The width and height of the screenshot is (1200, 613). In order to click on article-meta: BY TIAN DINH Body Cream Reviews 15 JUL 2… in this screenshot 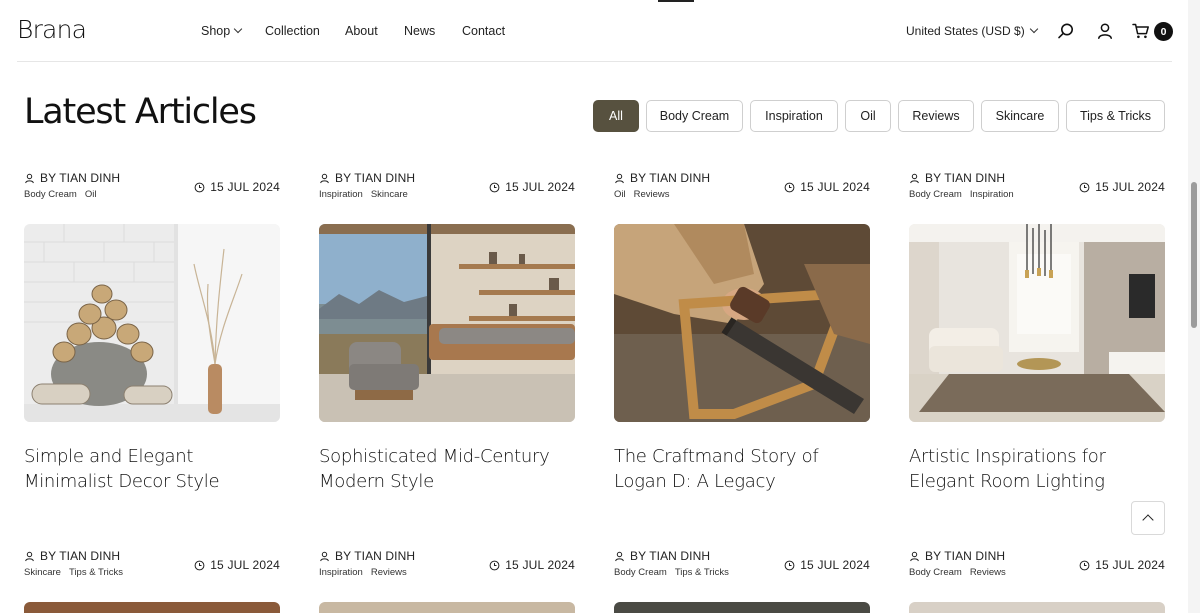, I will do `click(1037, 564)`.